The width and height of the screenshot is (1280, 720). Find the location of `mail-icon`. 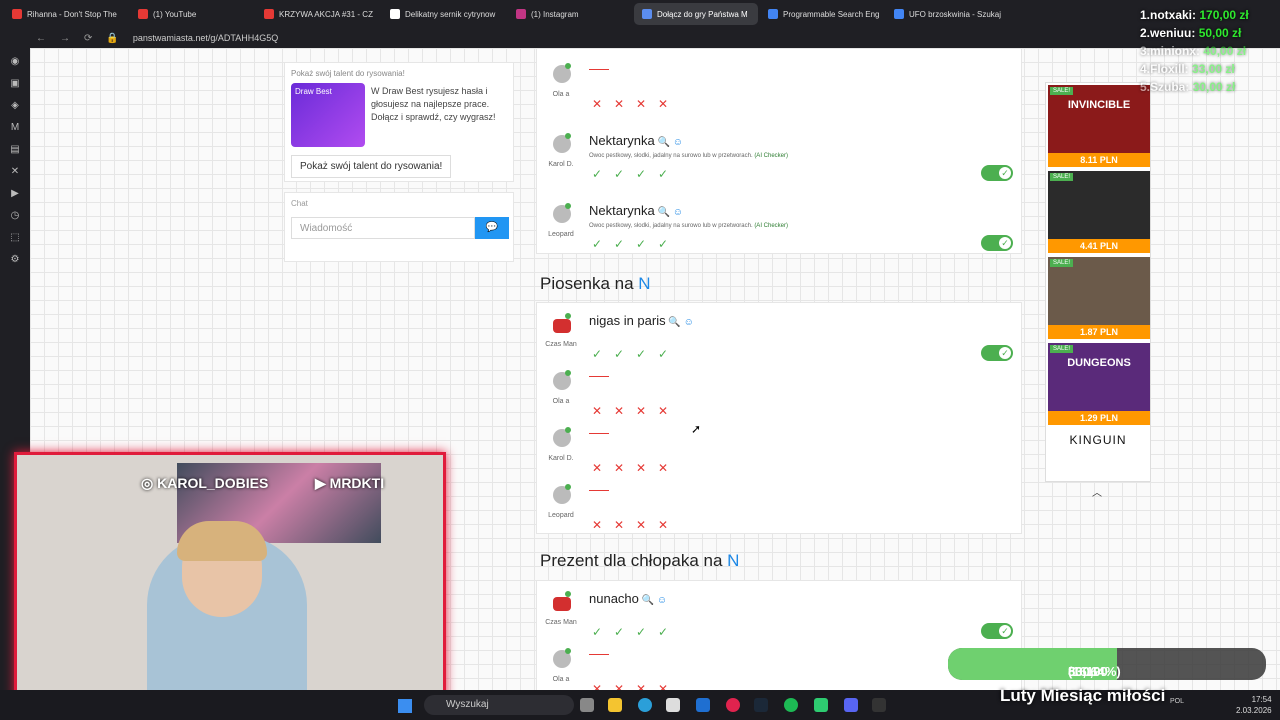

mail-icon is located at coordinates (703, 705).